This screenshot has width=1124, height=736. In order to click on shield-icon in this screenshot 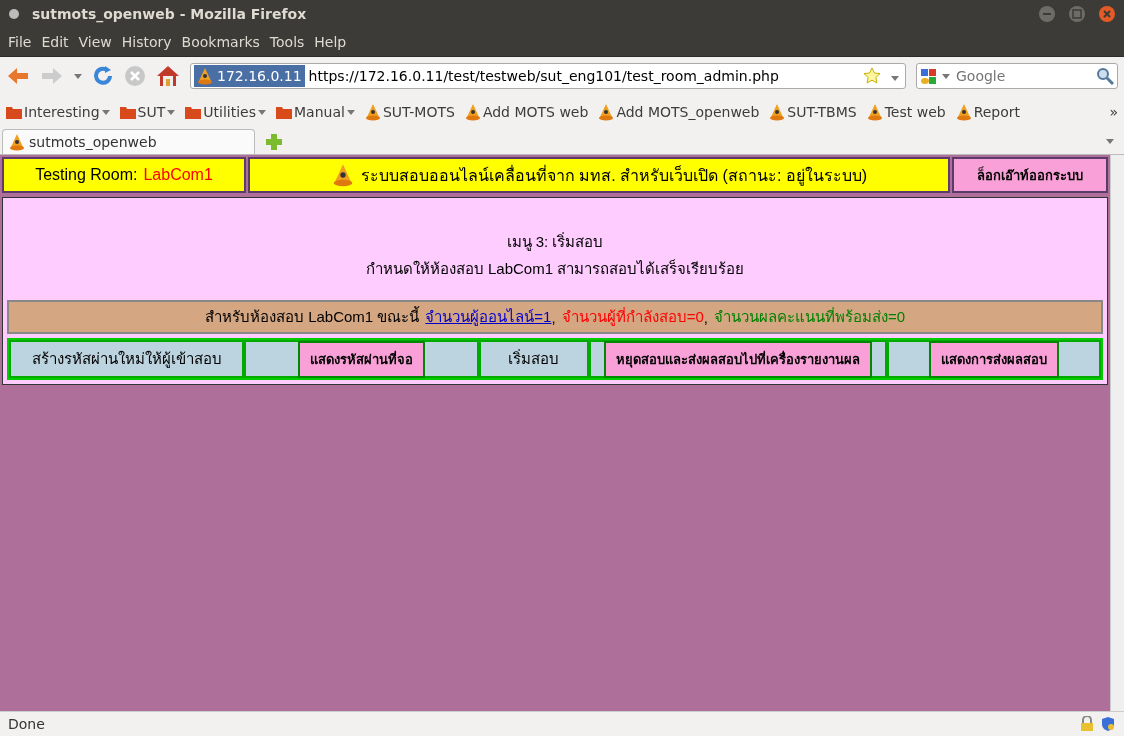, I will do `click(1108, 724)`.